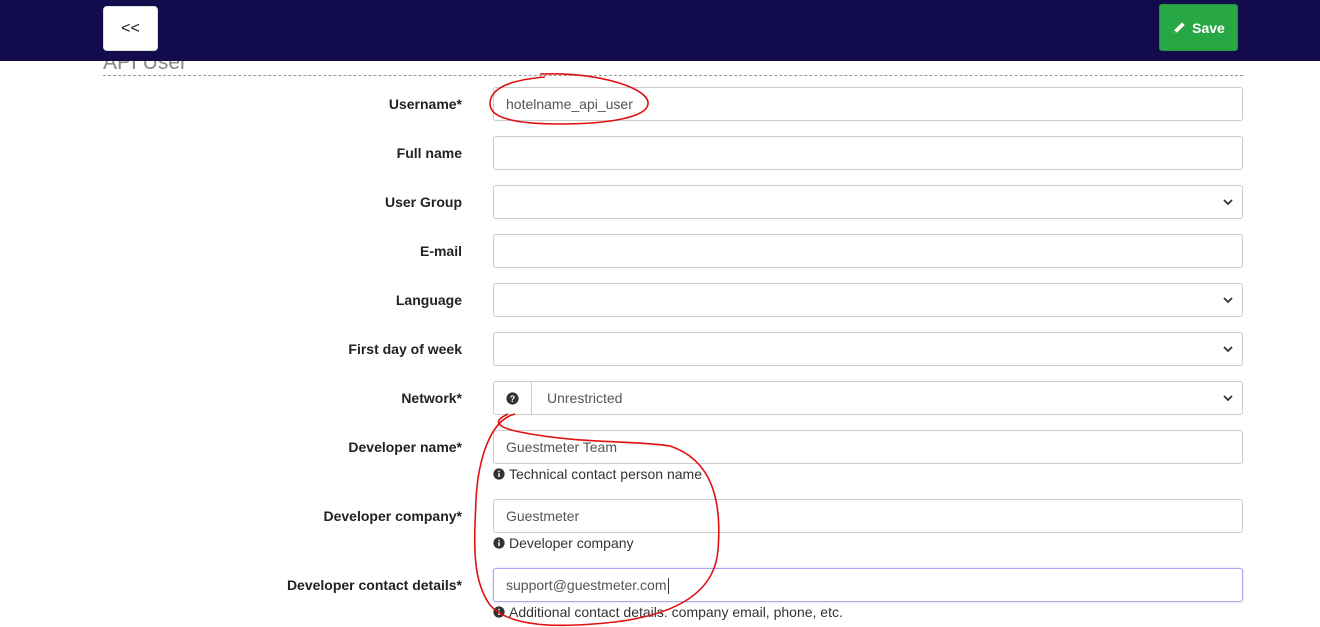  Describe the element at coordinates (868, 104) in the screenshot. I see `username-input: hotelname_api_user` at that location.